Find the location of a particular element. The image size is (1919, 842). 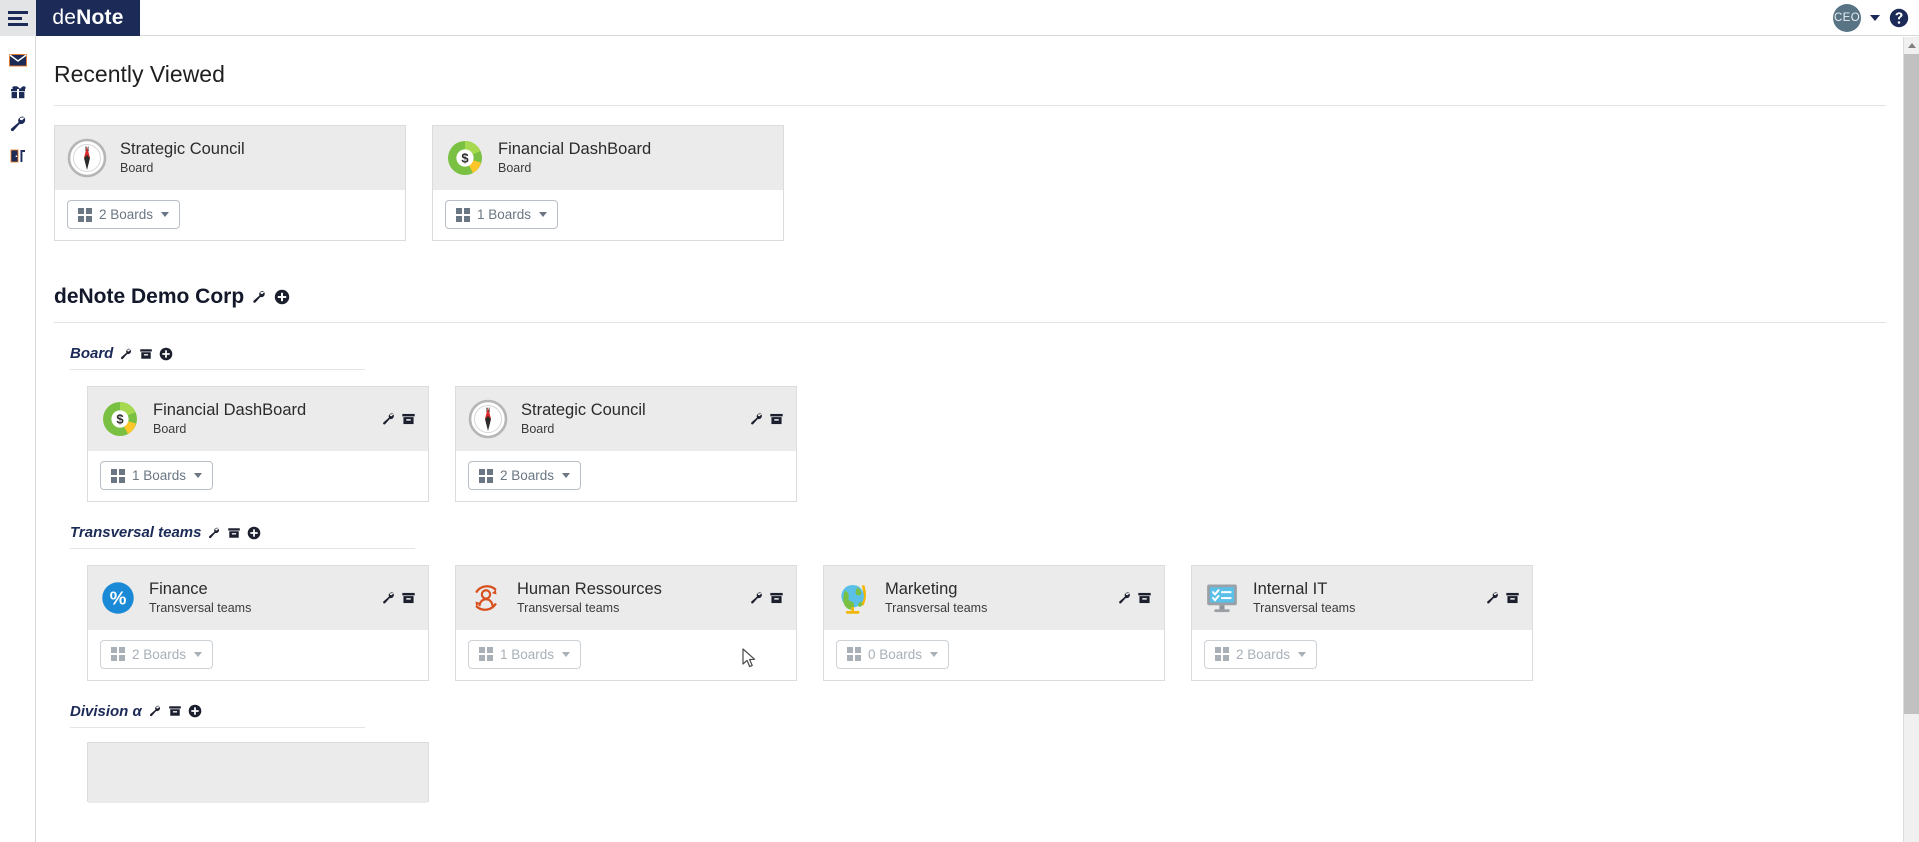

exit-door-icon is located at coordinates (17, 156).